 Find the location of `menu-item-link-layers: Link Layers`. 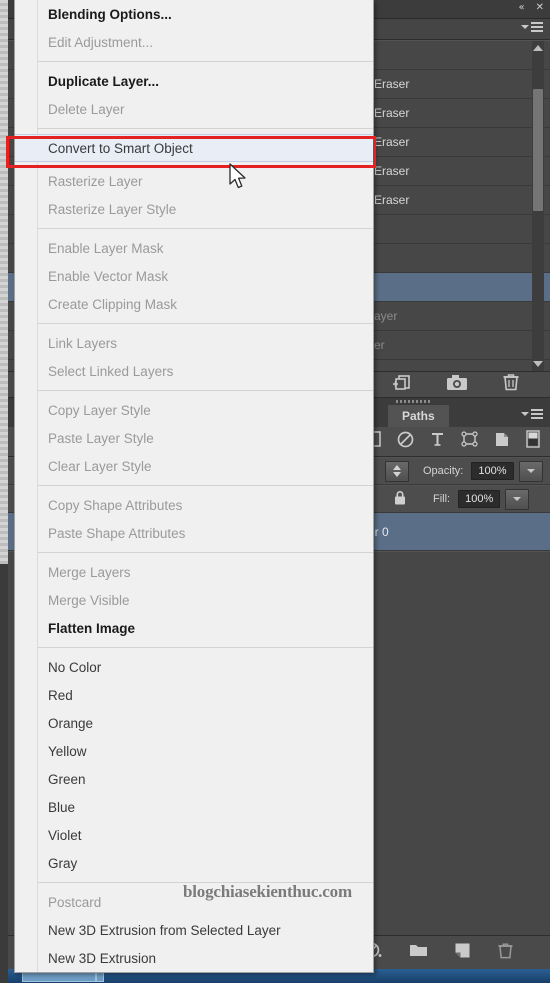

menu-item-link-layers: Link Layers is located at coordinates (83, 343).